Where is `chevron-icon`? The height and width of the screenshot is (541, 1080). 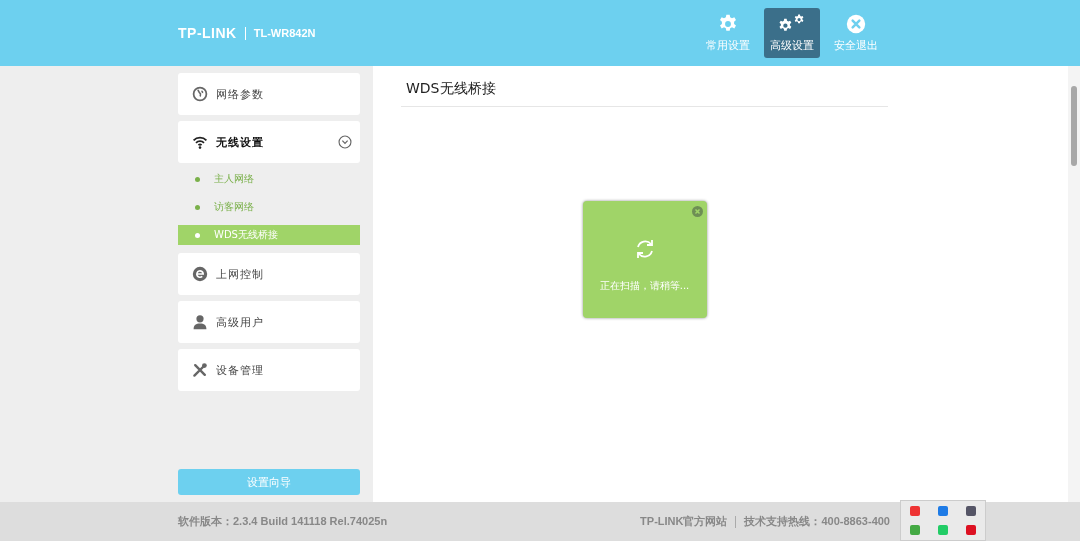
chevron-icon is located at coordinates (345, 142).